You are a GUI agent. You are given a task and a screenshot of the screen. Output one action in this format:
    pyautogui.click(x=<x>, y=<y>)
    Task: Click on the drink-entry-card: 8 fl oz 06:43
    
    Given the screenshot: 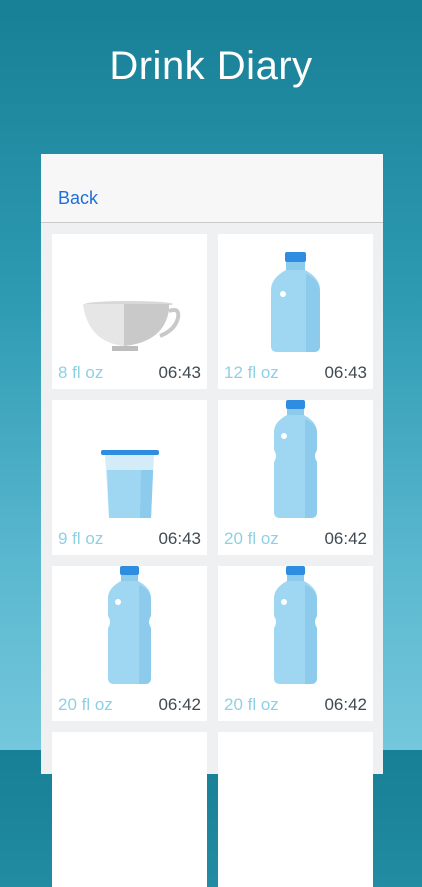 What is the action you would take?
    pyautogui.click(x=129, y=311)
    